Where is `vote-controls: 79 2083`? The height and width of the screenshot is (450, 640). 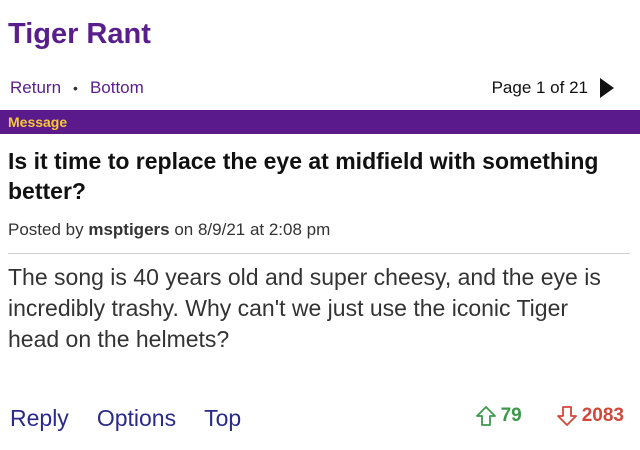 vote-controls: 79 2083 is located at coordinates (549, 416).